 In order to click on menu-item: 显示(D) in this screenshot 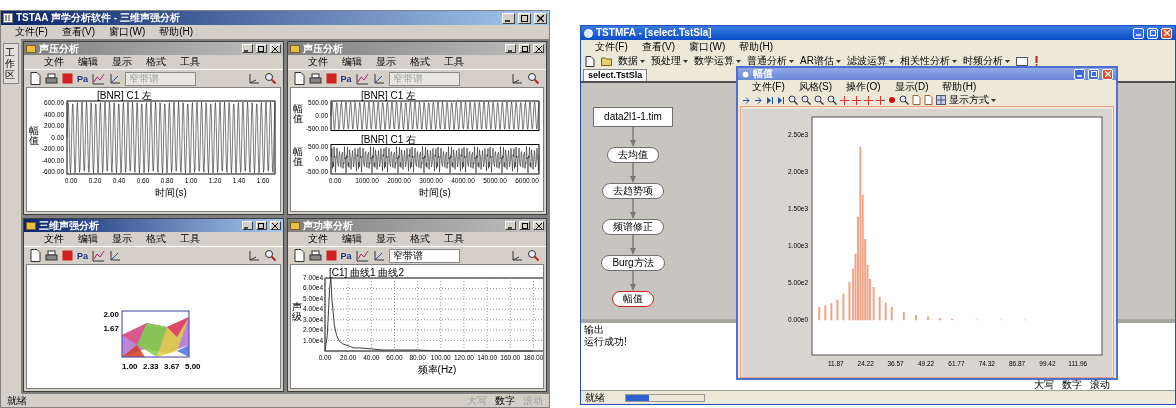, I will do `click(911, 87)`.